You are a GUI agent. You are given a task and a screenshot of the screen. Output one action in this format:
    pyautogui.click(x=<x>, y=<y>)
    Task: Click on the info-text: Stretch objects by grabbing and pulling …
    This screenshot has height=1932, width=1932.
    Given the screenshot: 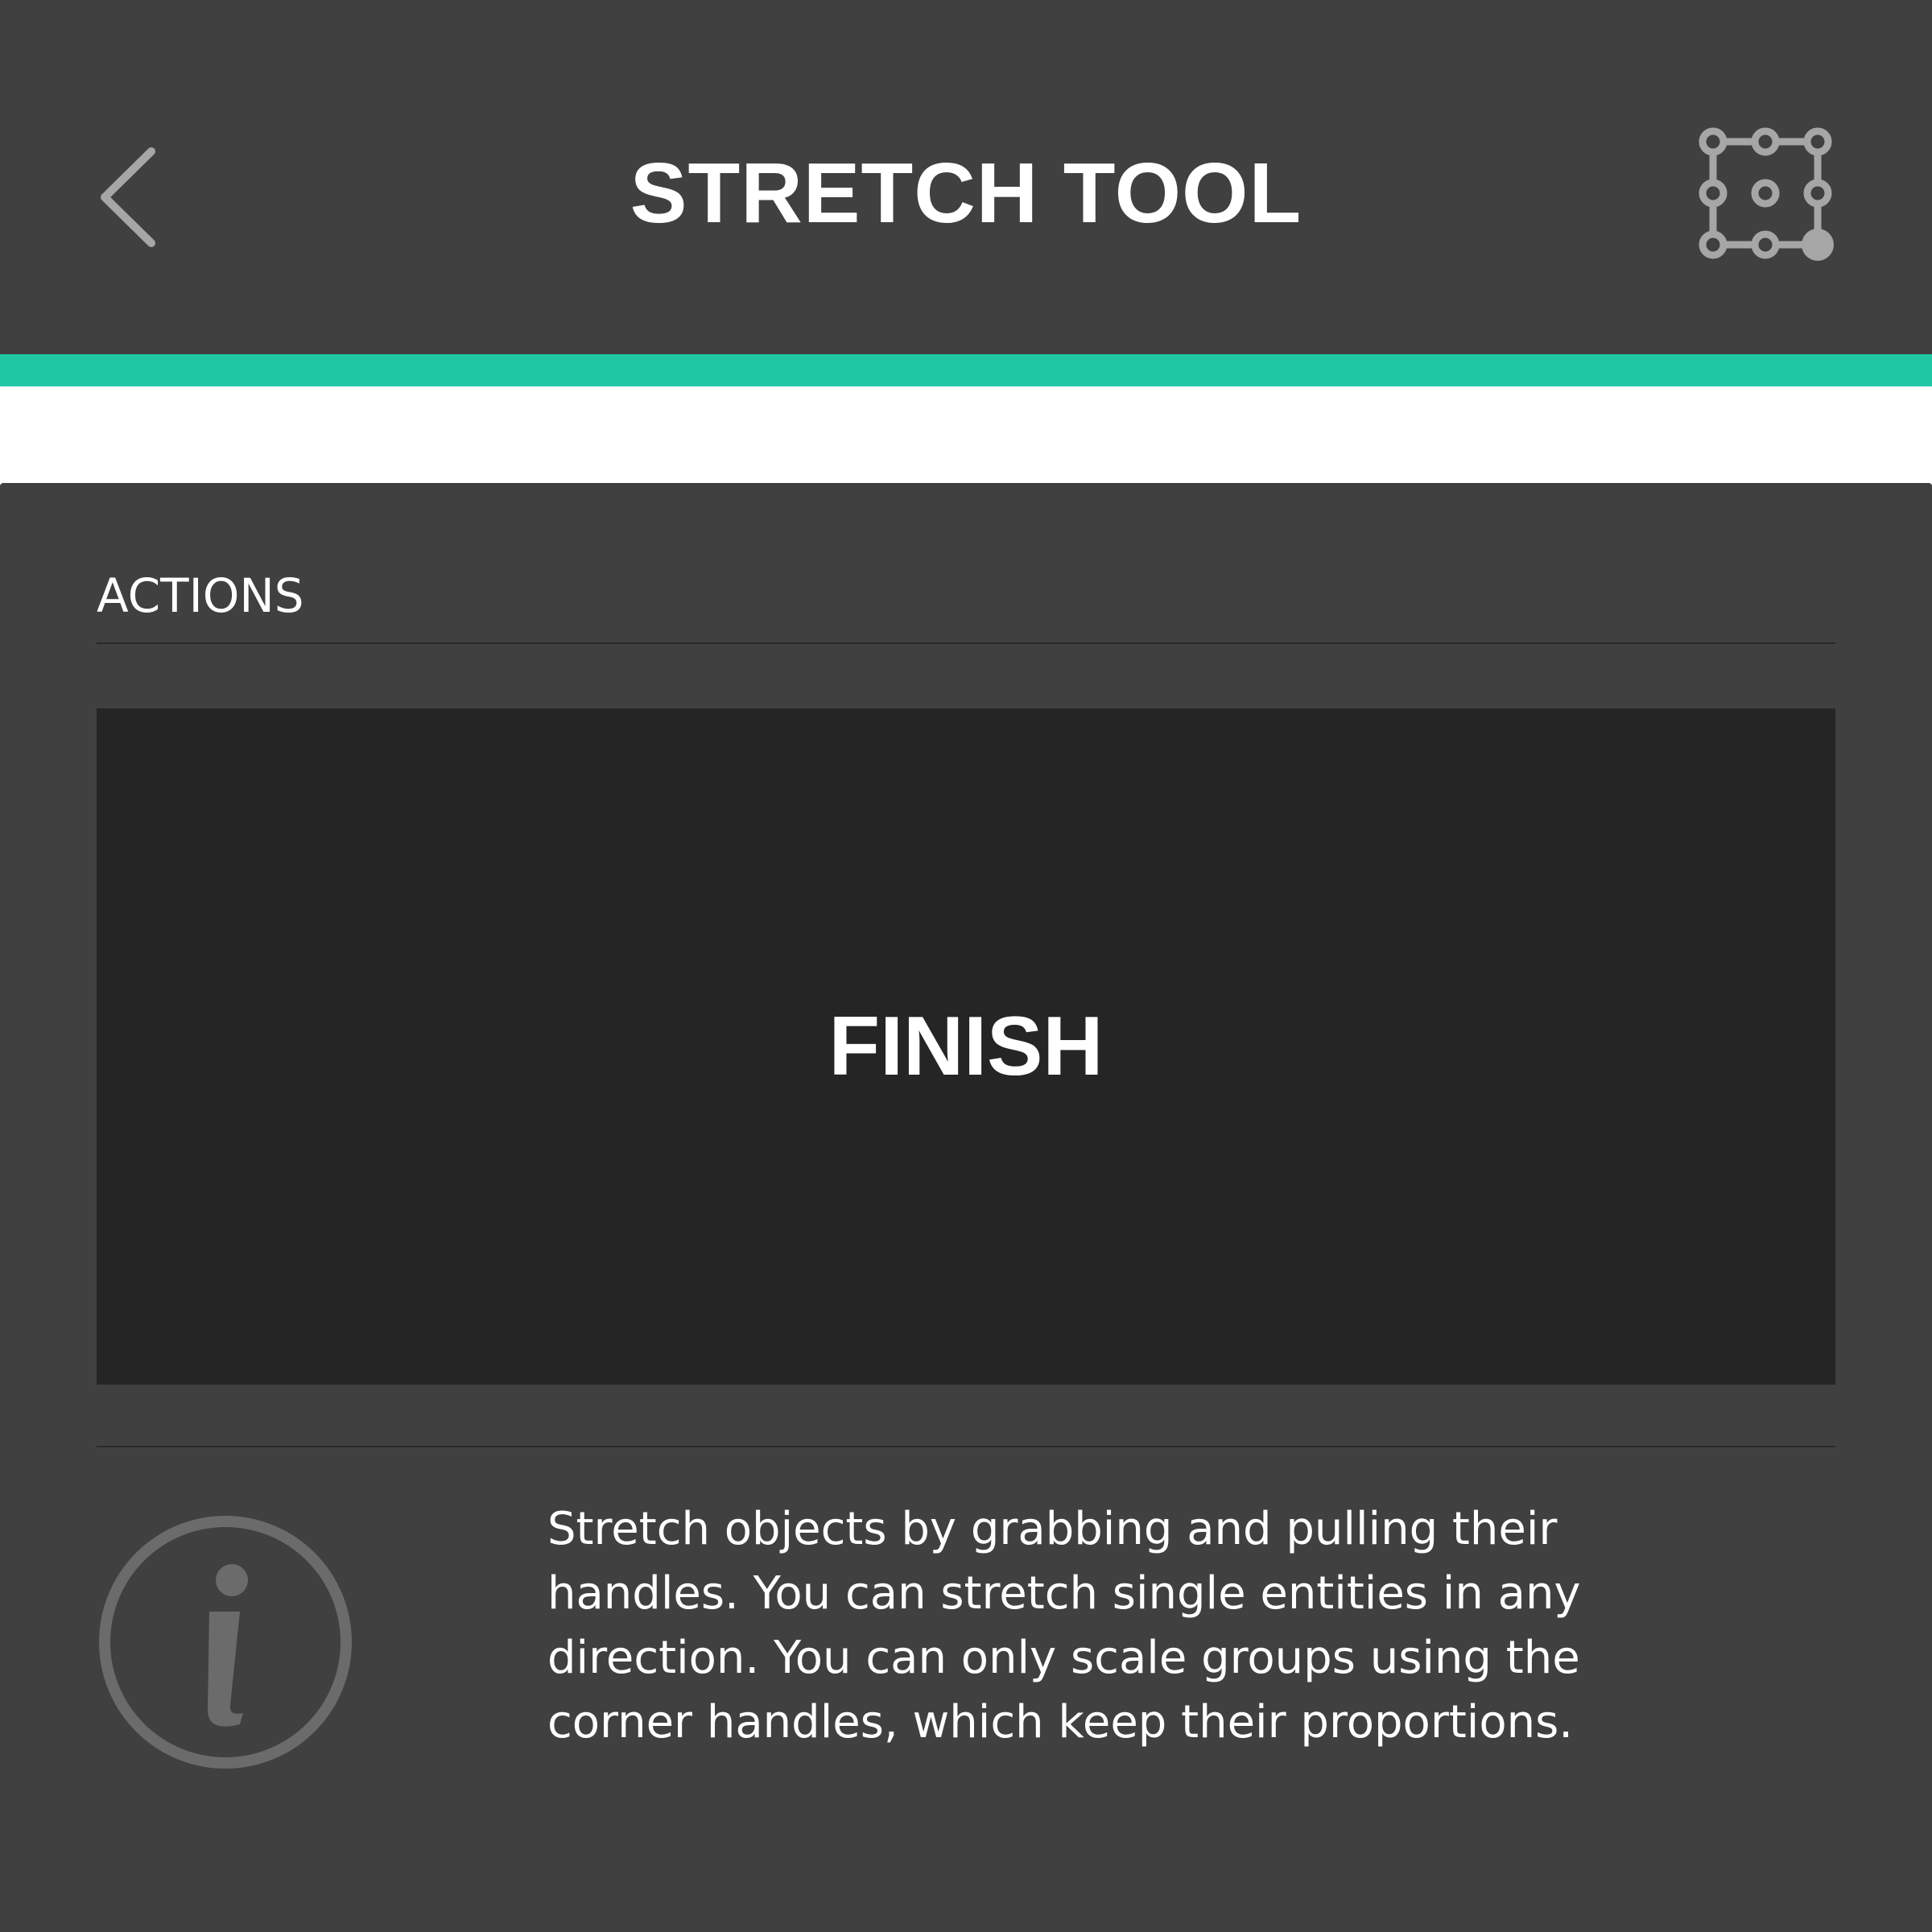 What is the action you would take?
    pyautogui.click(x=1064, y=1625)
    